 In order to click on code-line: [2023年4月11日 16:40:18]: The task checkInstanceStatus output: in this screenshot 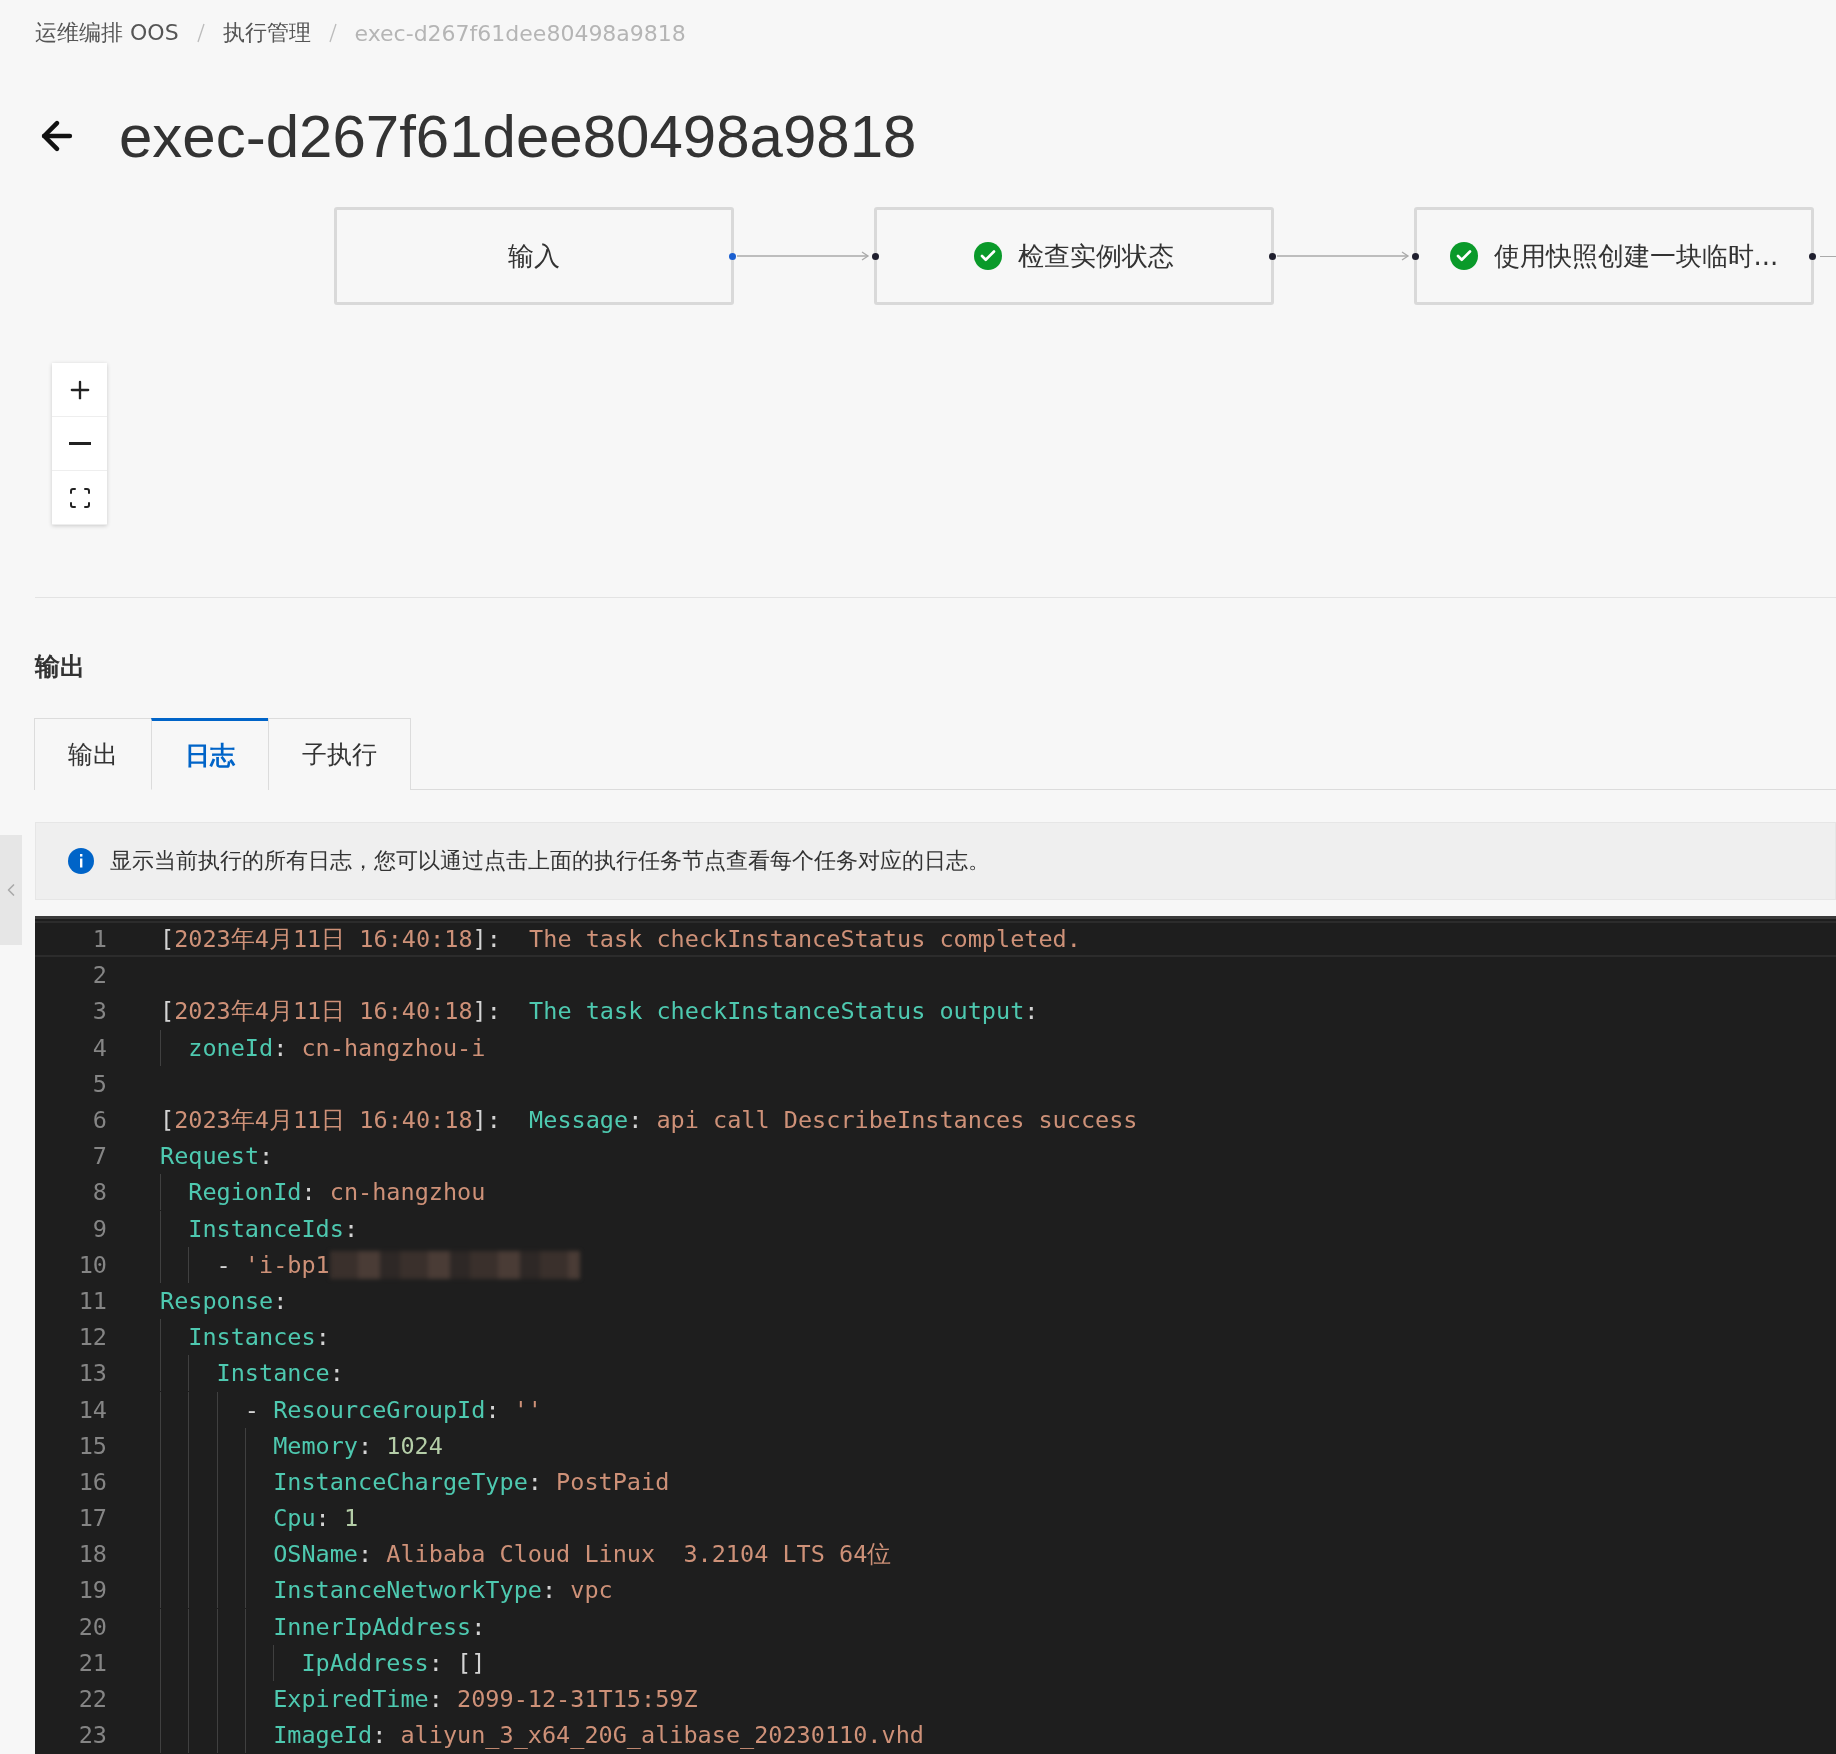, I will do `click(599, 1012)`.